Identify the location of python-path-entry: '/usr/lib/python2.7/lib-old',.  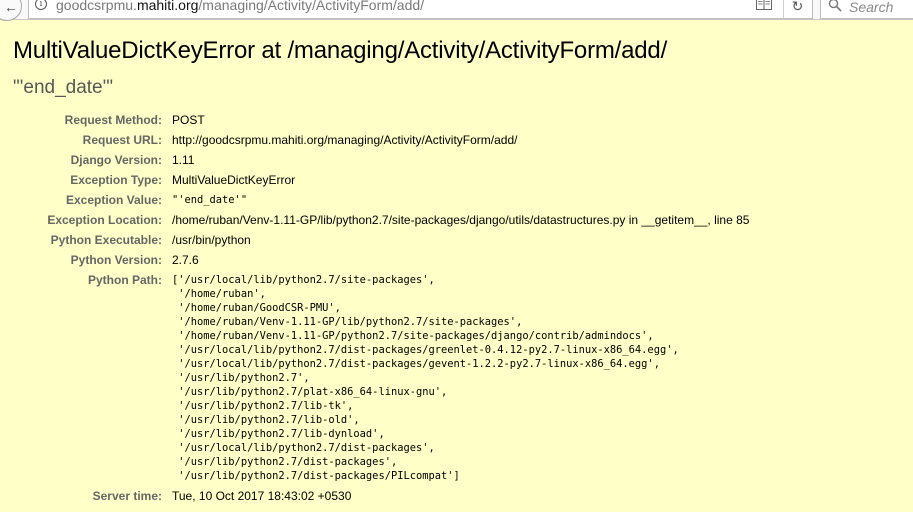
(266, 420).